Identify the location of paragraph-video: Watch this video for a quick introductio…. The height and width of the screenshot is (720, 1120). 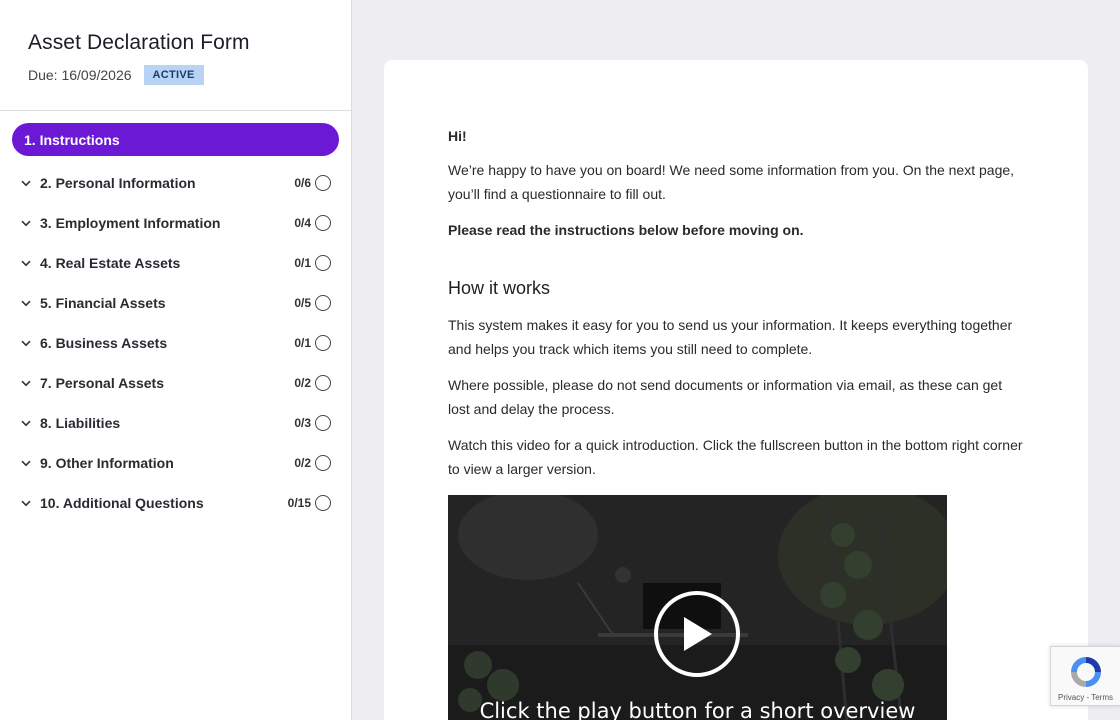
(735, 457).